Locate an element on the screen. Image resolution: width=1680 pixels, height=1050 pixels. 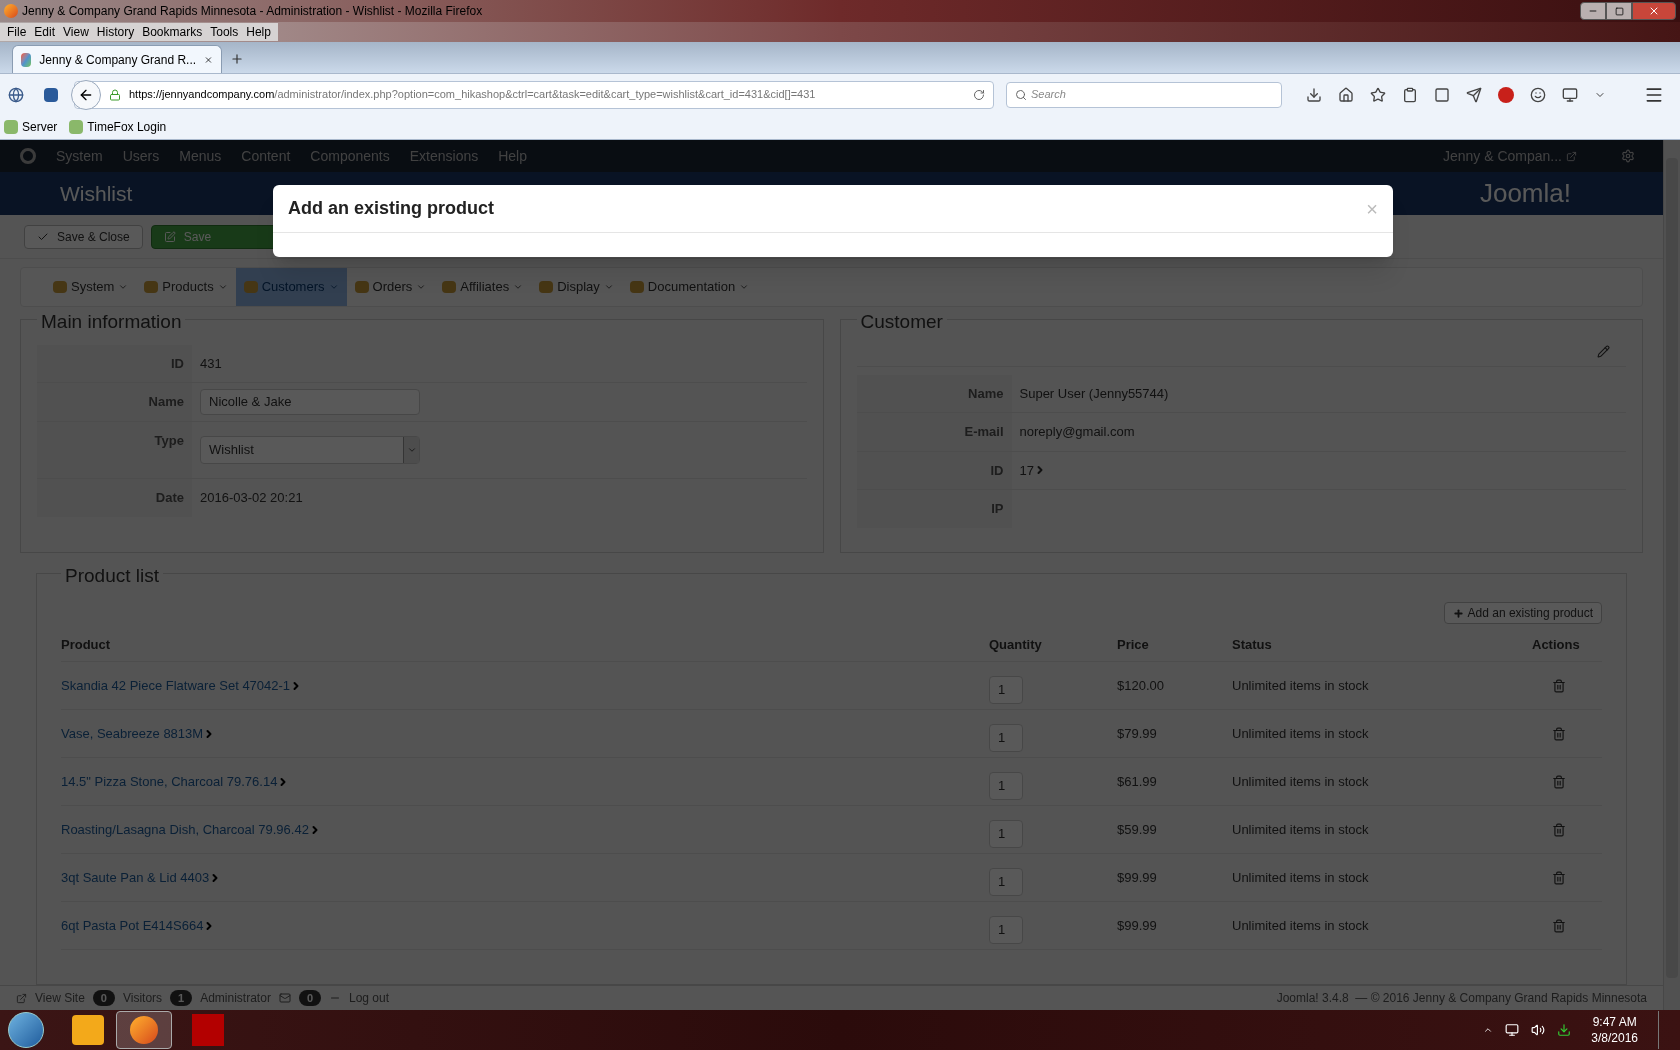
search-field: Search is located at coordinates (1144, 94).